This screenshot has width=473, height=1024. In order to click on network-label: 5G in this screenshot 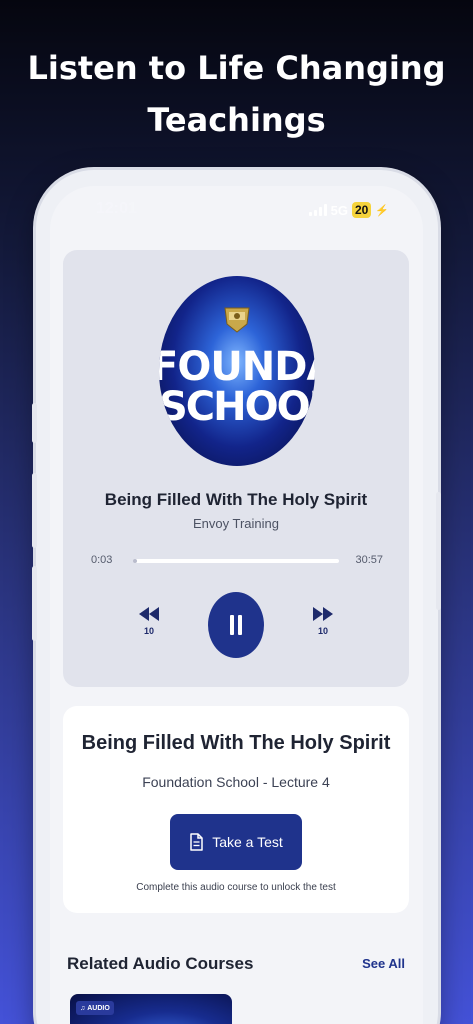, I will do `click(339, 210)`.